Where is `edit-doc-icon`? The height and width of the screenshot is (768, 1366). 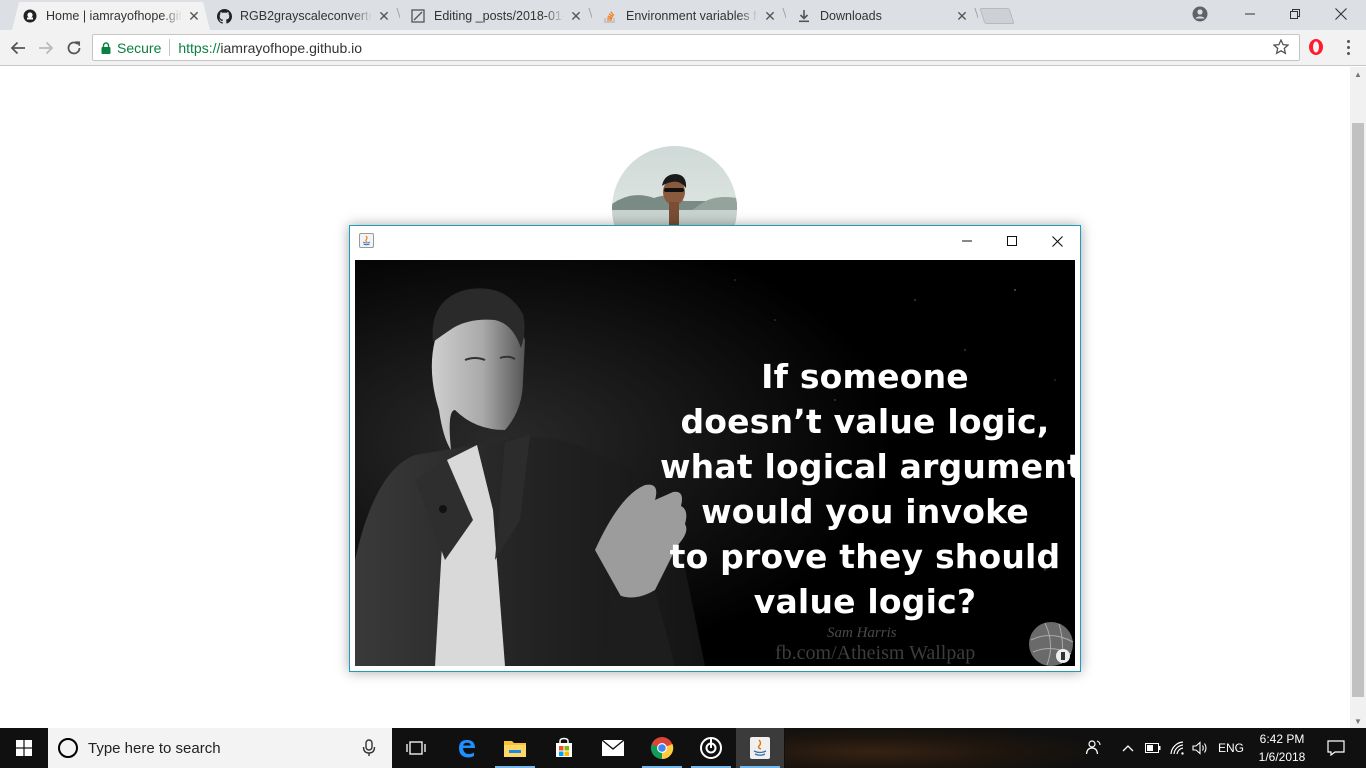
edit-doc-icon is located at coordinates (418, 16).